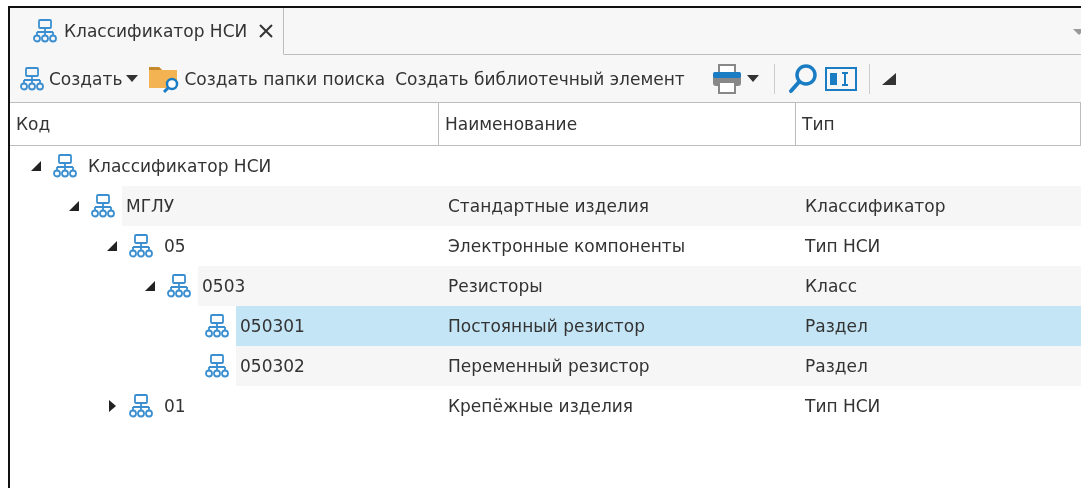 The width and height of the screenshot is (1081, 488). I want to click on selected-row: 050301 Постоянный резистор Раздел, so click(658, 326).